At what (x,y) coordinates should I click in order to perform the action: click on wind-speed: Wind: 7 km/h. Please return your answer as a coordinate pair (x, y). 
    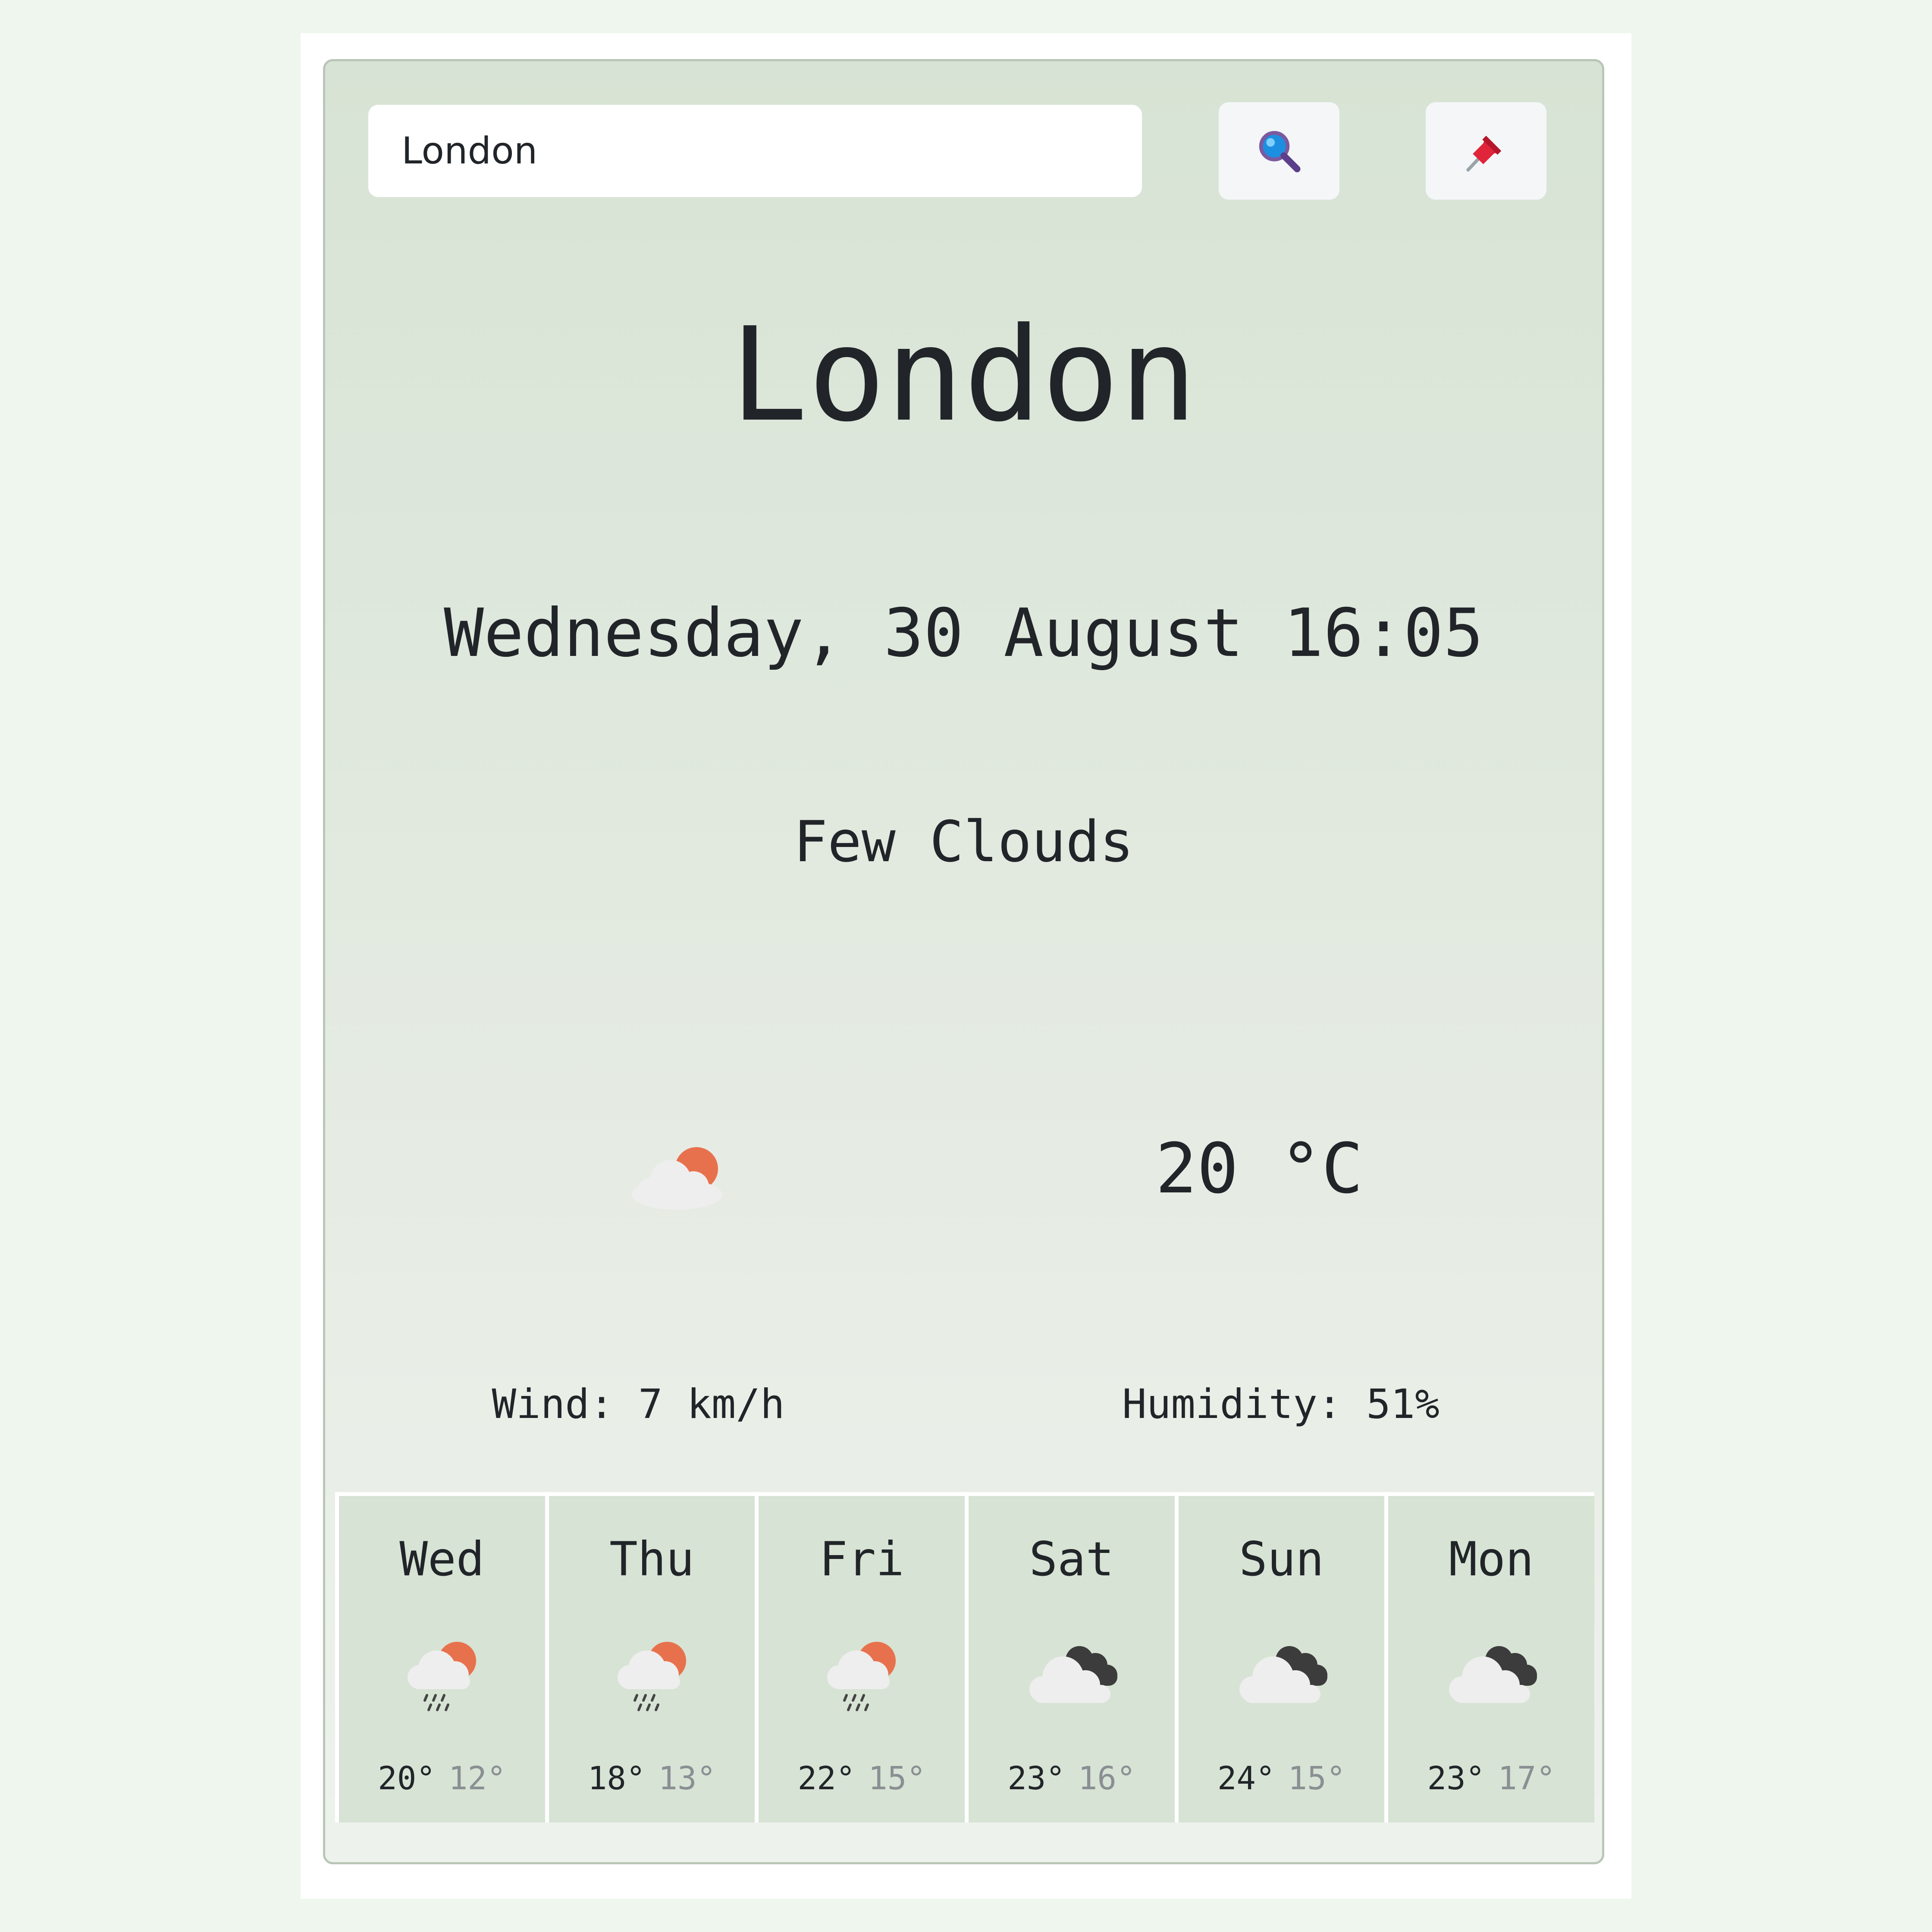
    Looking at the image, I should click on (638, 1404).